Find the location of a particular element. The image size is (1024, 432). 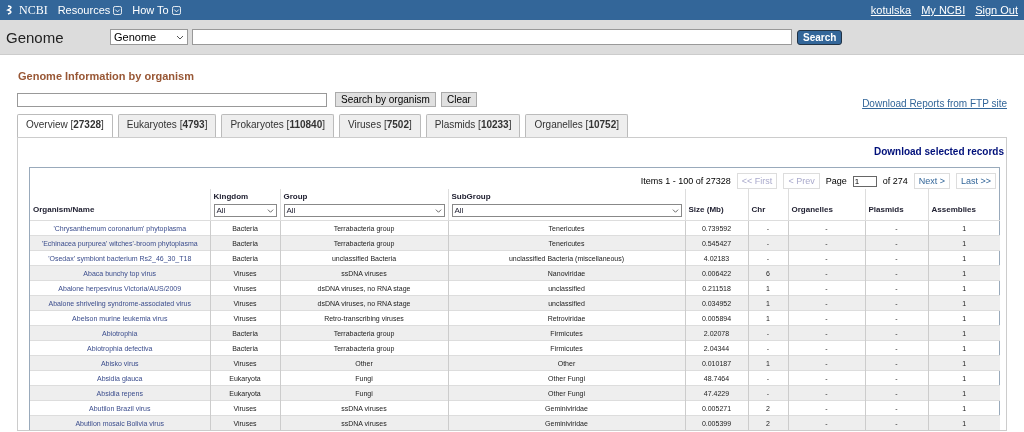

tab: Organelles [10752] is located at coordinates (576, 125).